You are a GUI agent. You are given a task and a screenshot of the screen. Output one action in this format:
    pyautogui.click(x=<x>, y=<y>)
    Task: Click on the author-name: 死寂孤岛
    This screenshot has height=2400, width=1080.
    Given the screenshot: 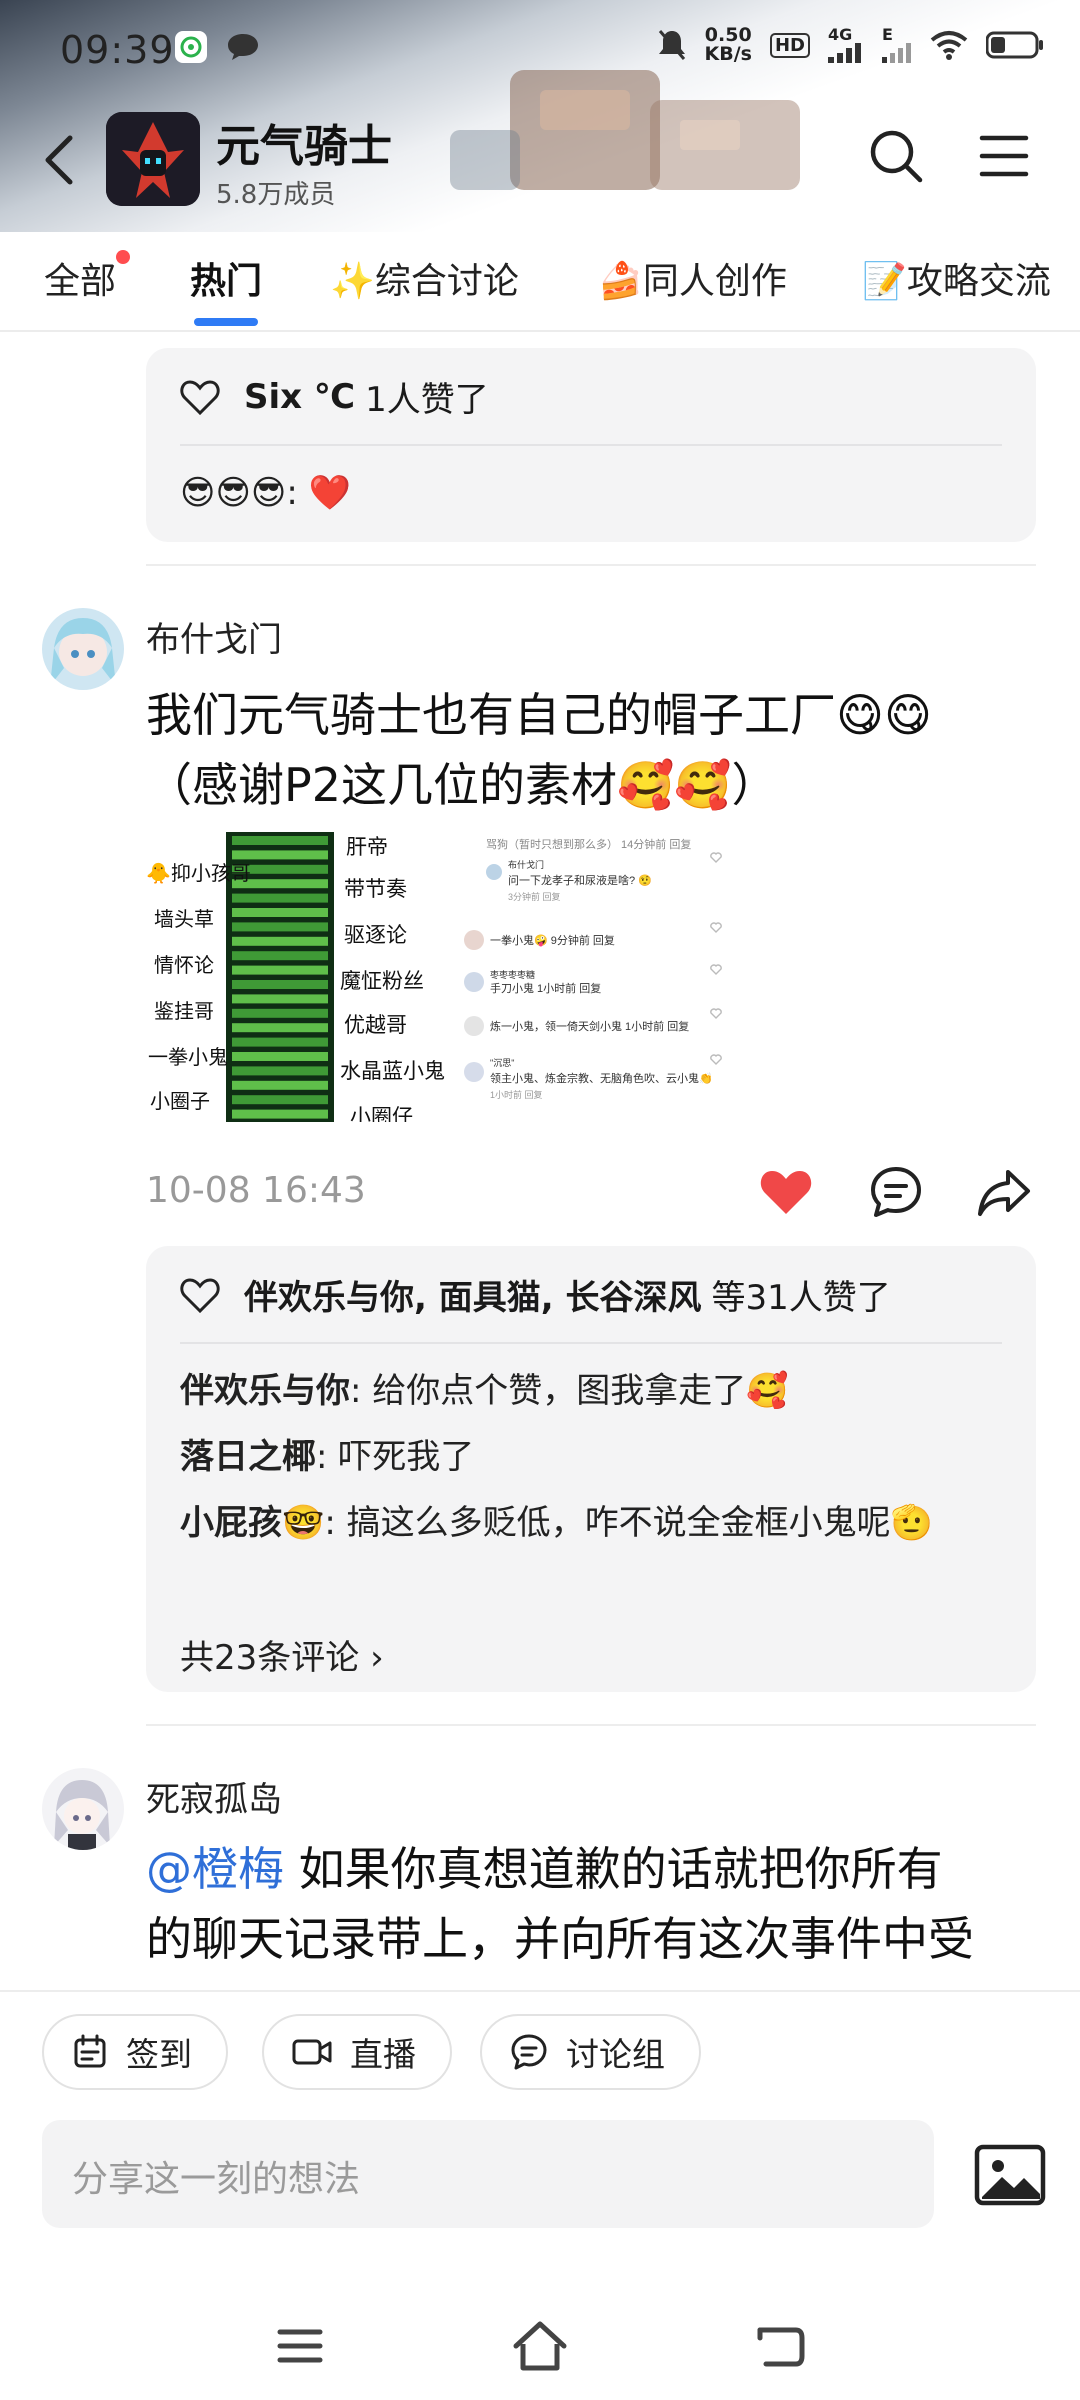 What is the action you would take?
    pyautogui.click(x=214, y=1796)
    